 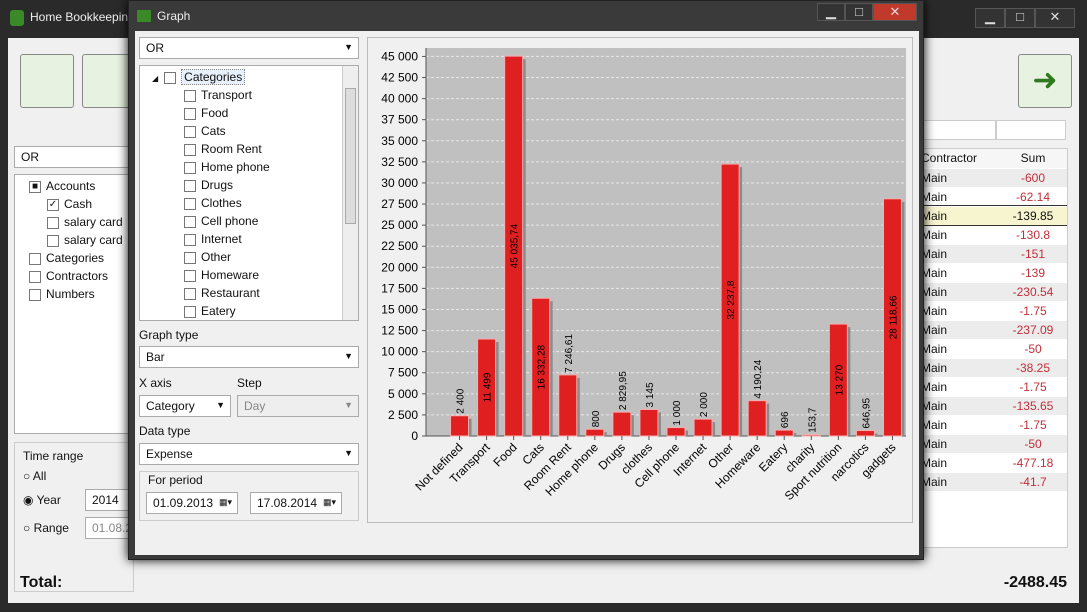 I want to click on tree-item: Food, so click(x=255, y=113).